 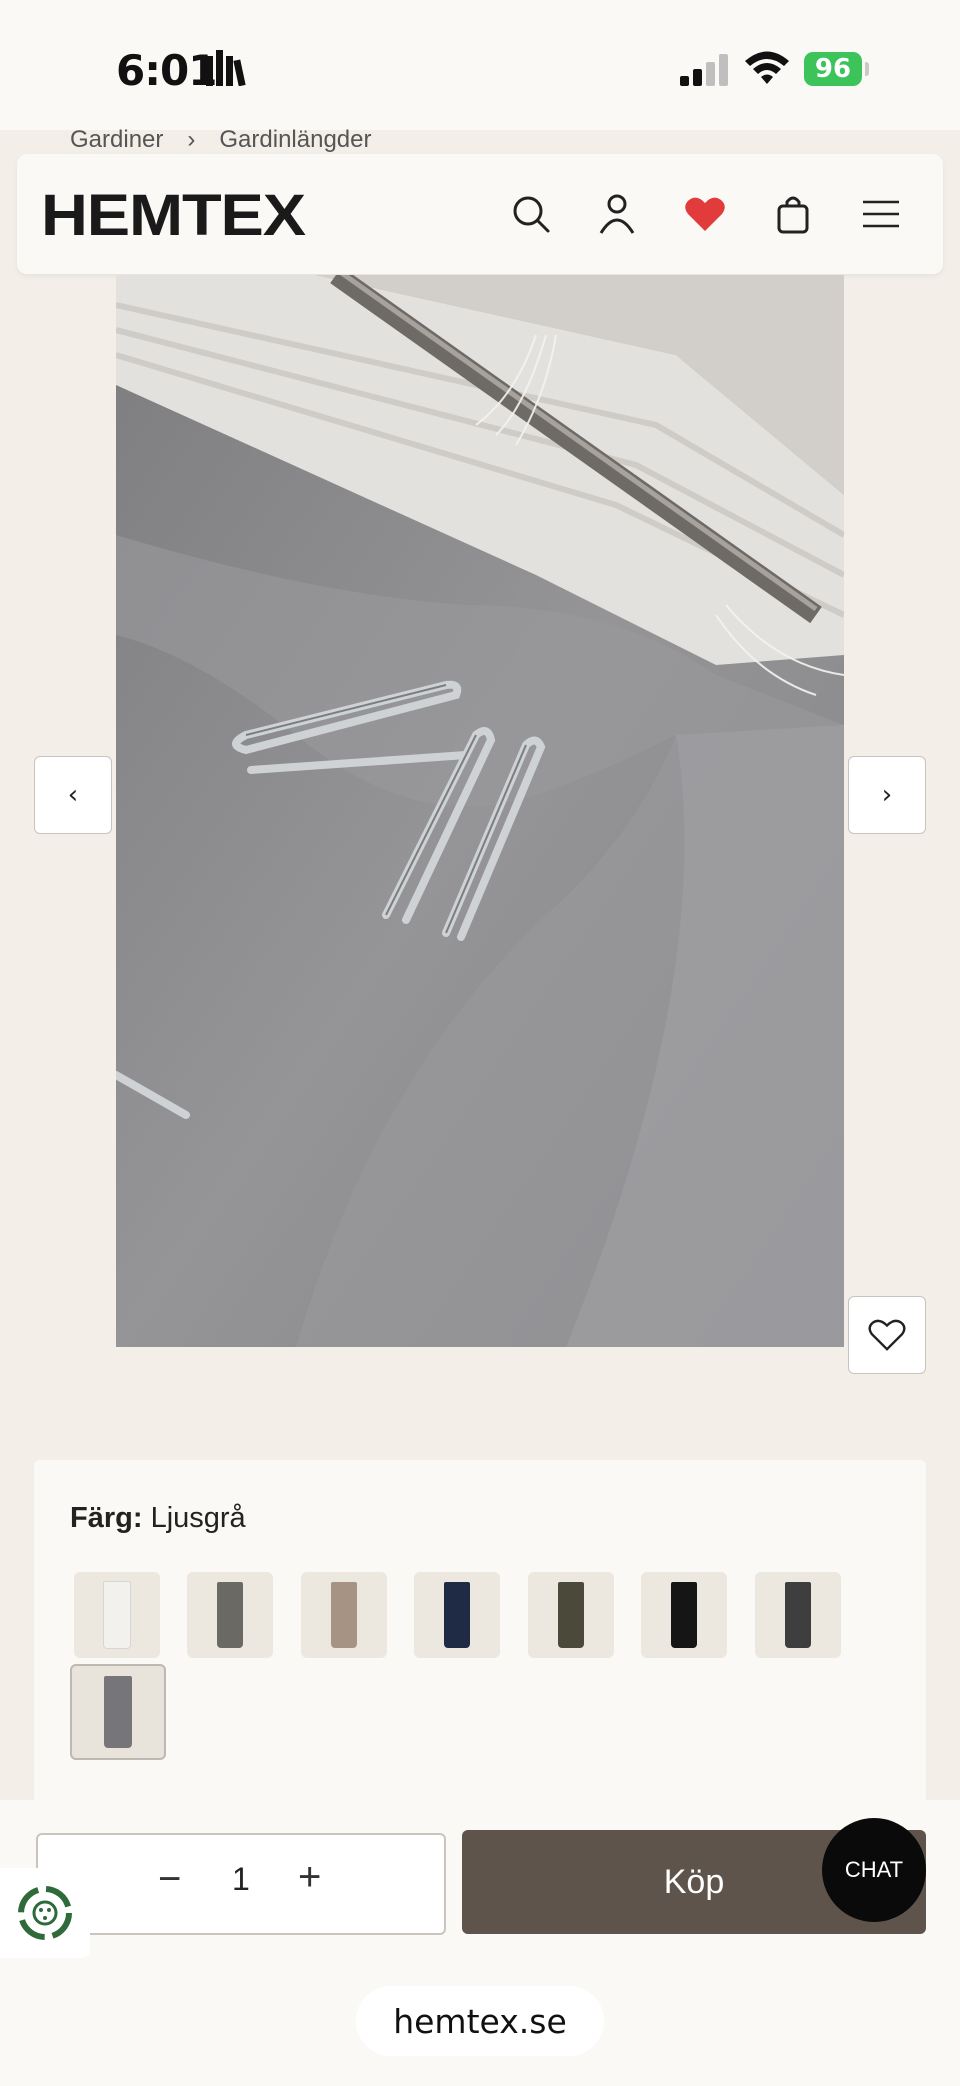 What do you see at coordinates (480, 2021) in the screenshot?
I see `browser-url: hemtex.se` at bounding box center [480, 2021].